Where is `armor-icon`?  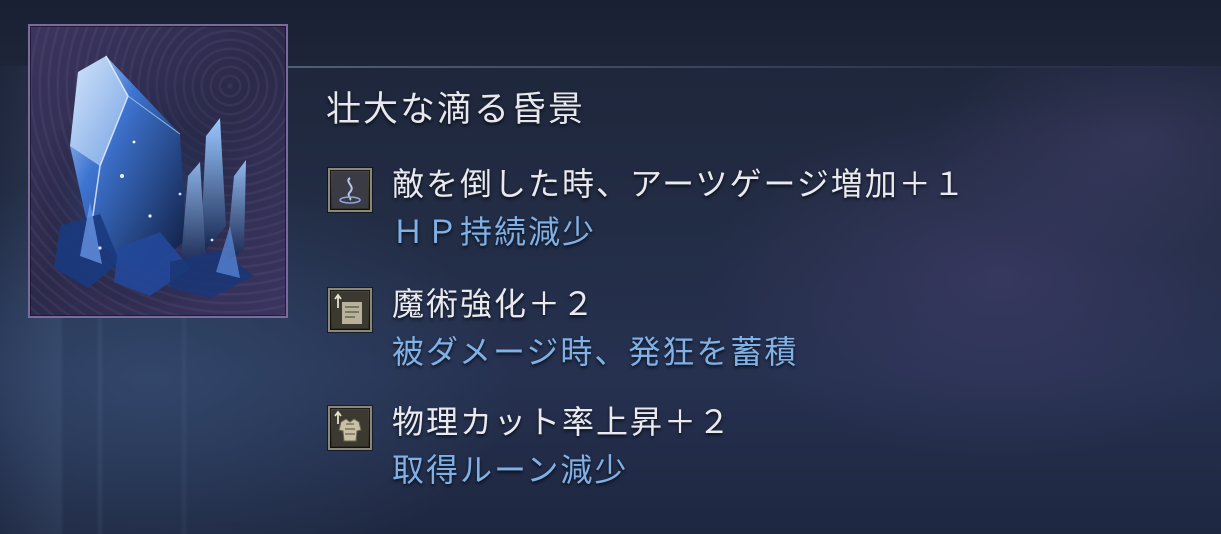
armor-icon is located at coordinates (350, 428).